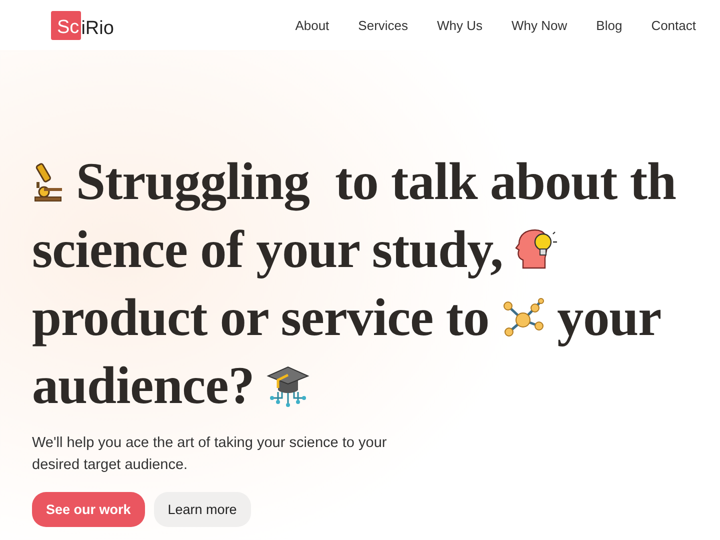 This screenshot has height=540, width=720. What do you see at coordinates (261, 318) in the screenshot?
I see `headline-text: product or service to` at bounding box center [261, 318].